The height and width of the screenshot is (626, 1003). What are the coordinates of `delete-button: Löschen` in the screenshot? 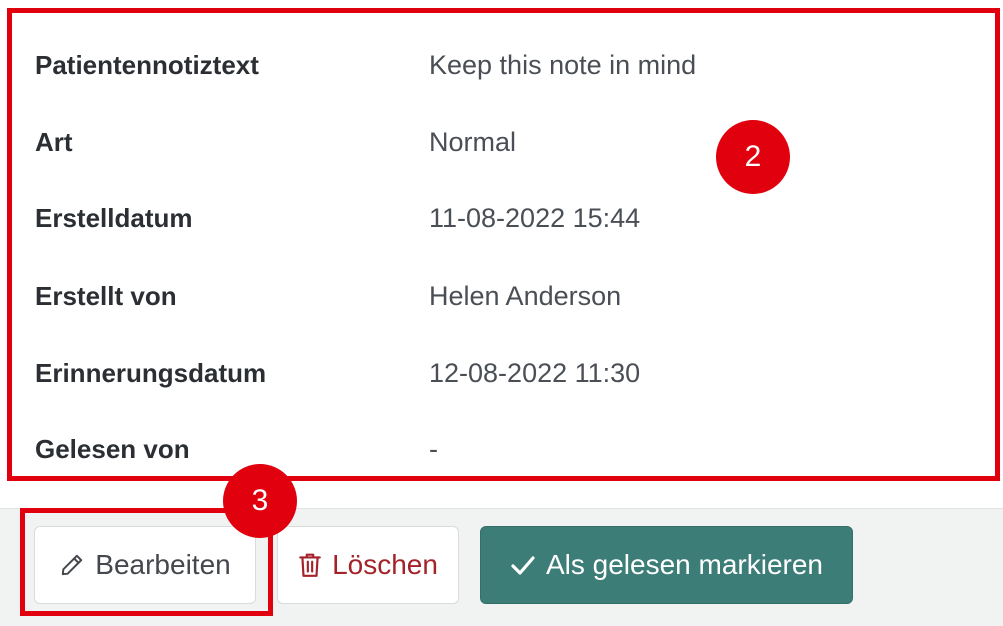 It's located at (368, 565).